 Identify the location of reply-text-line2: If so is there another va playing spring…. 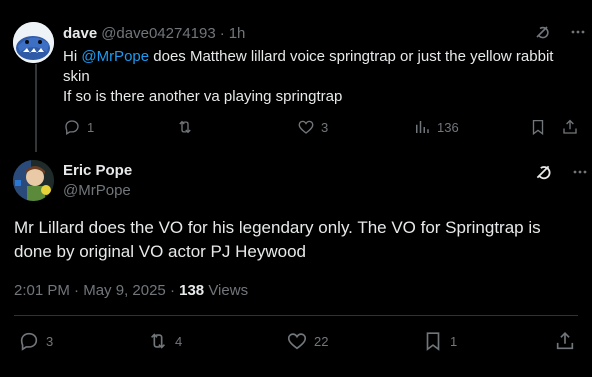
(203, 96).